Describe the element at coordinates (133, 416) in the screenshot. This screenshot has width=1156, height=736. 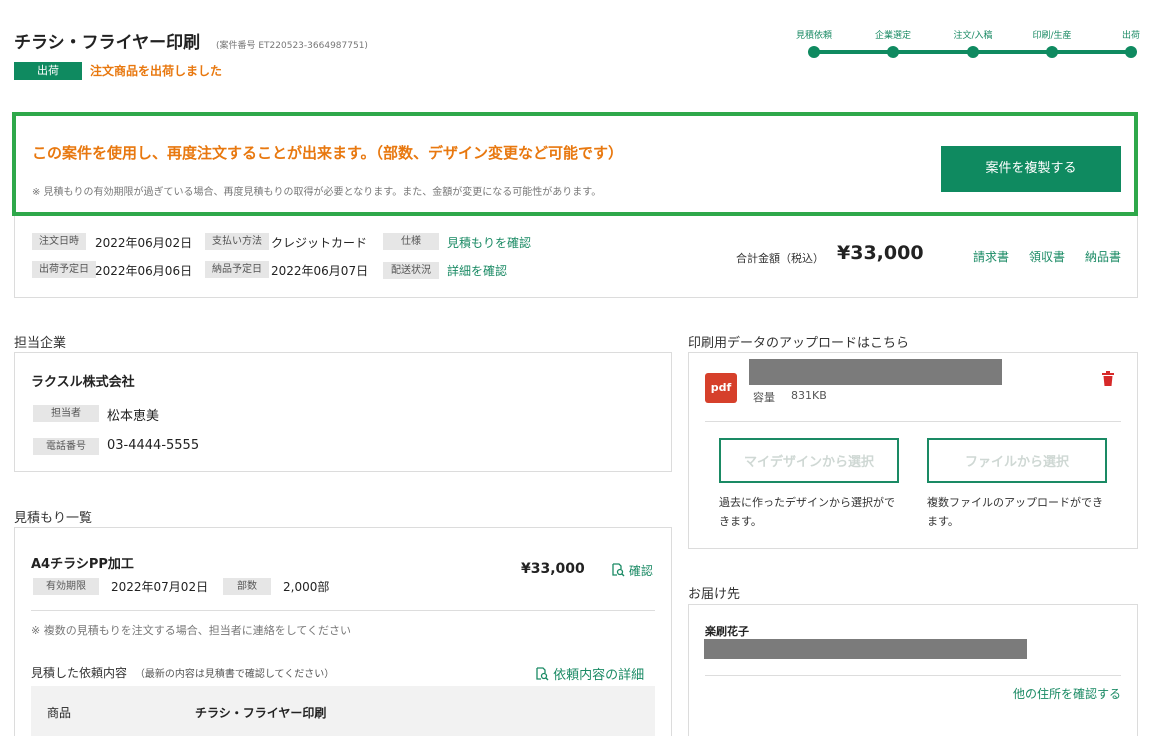
I see `contact-name: 松本恵美` at that location.